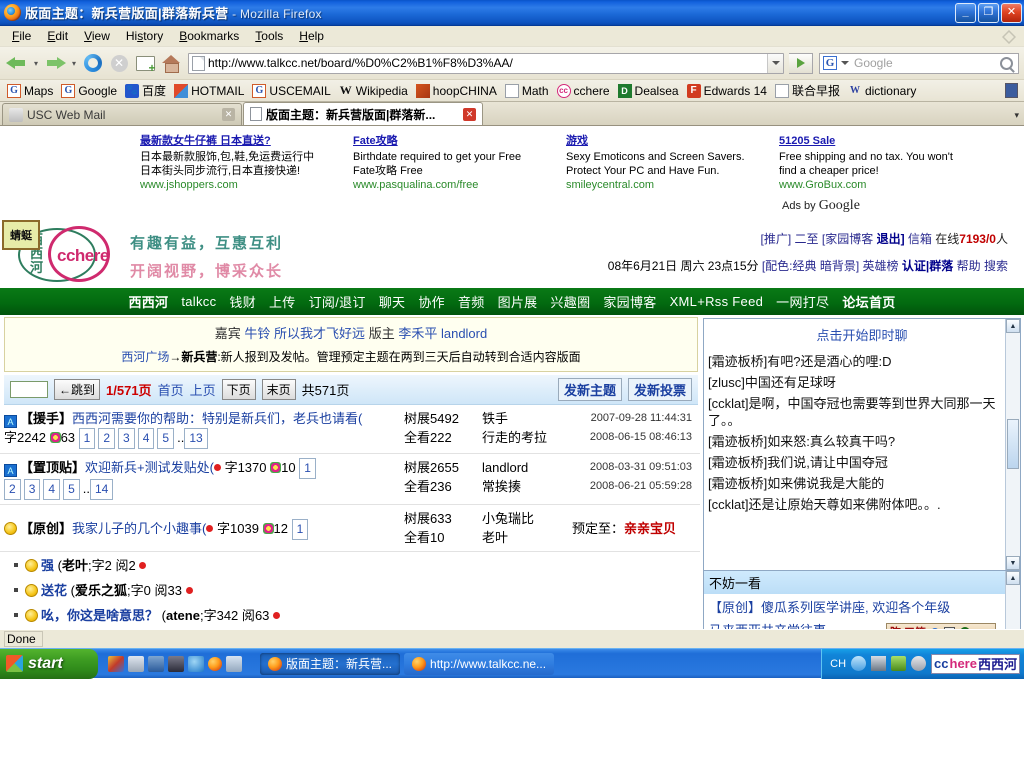  Describe the element at coordinates (965, 12) in the screenshot. I see `minimize-button: _` at that location.